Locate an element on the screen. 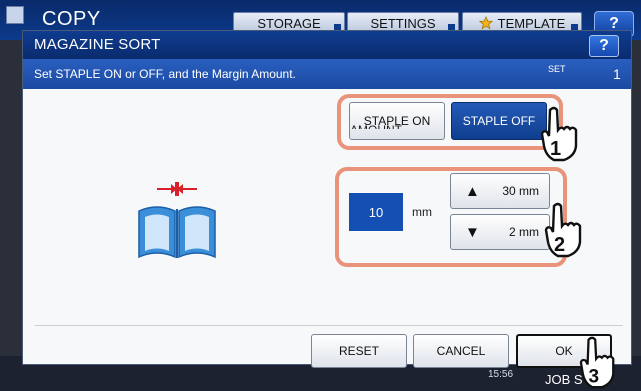 The width and height of the screenshot is (641, 391). decrease-button: ▼ 2 mm is located at coordinates (500, 232).